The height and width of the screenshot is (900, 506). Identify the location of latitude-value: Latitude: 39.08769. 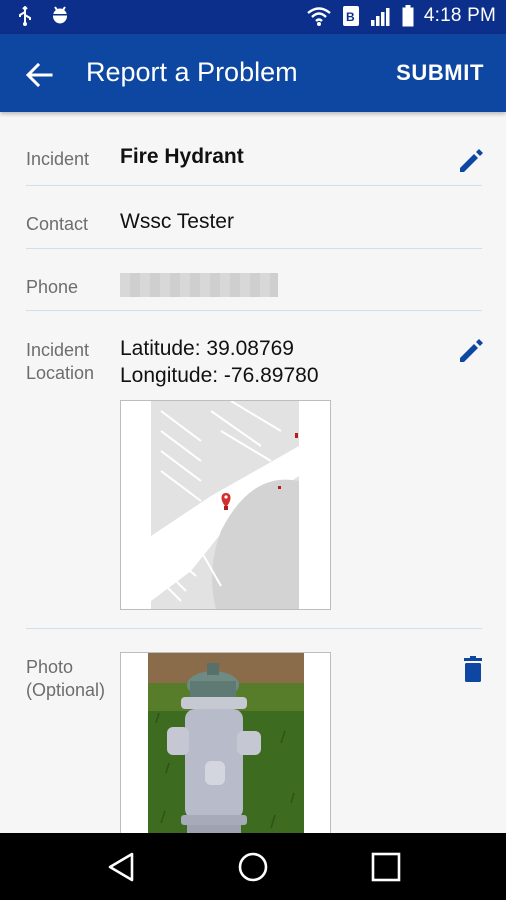
(207, 348).